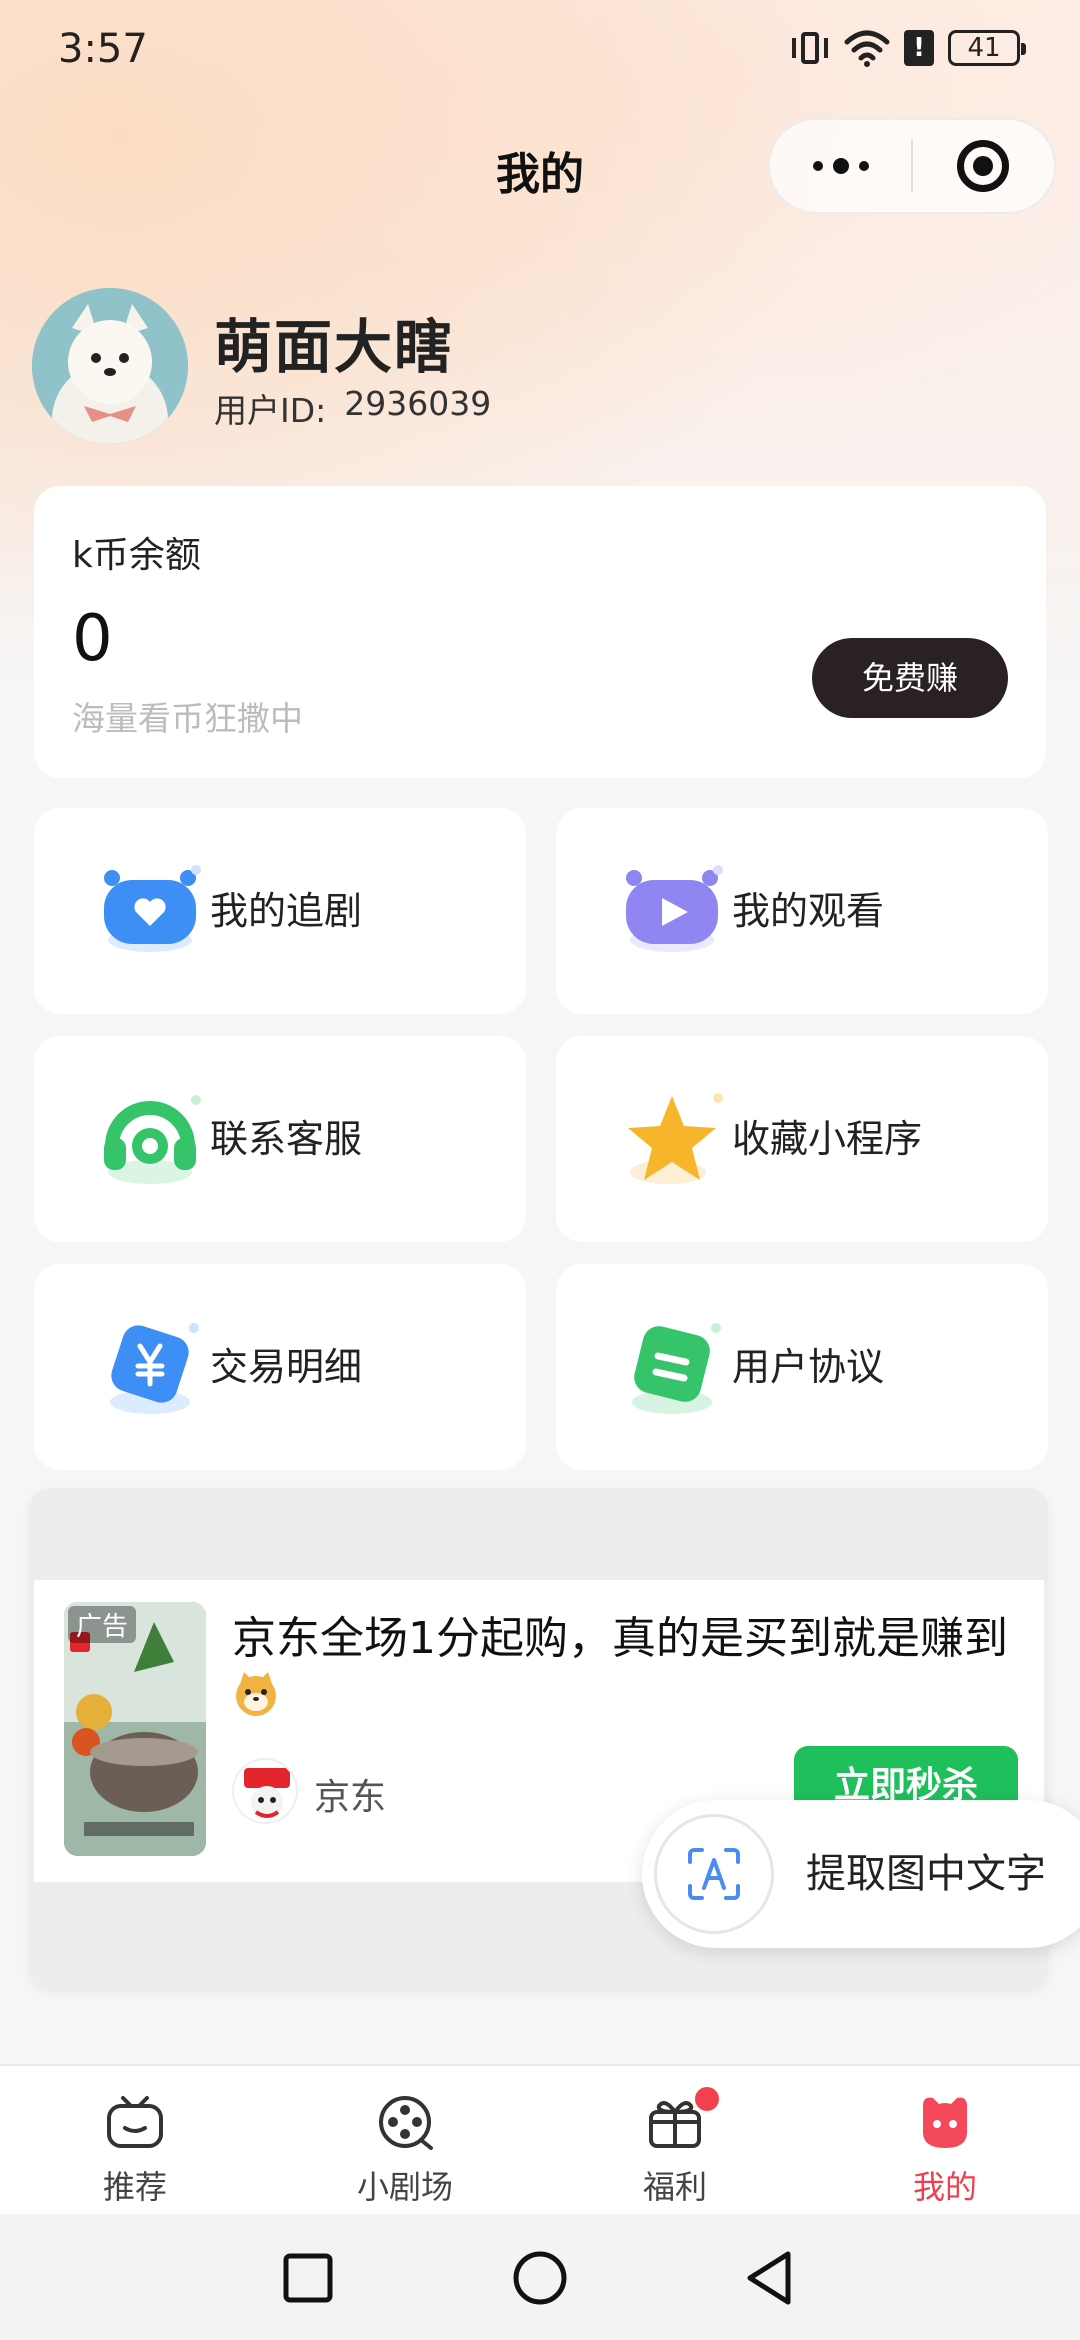 The width and height of the screenshot is (1080, 2340). Describe the element at coordinates (987, 48) in the screenshot. I see `battery-indicator: 41` at that location.